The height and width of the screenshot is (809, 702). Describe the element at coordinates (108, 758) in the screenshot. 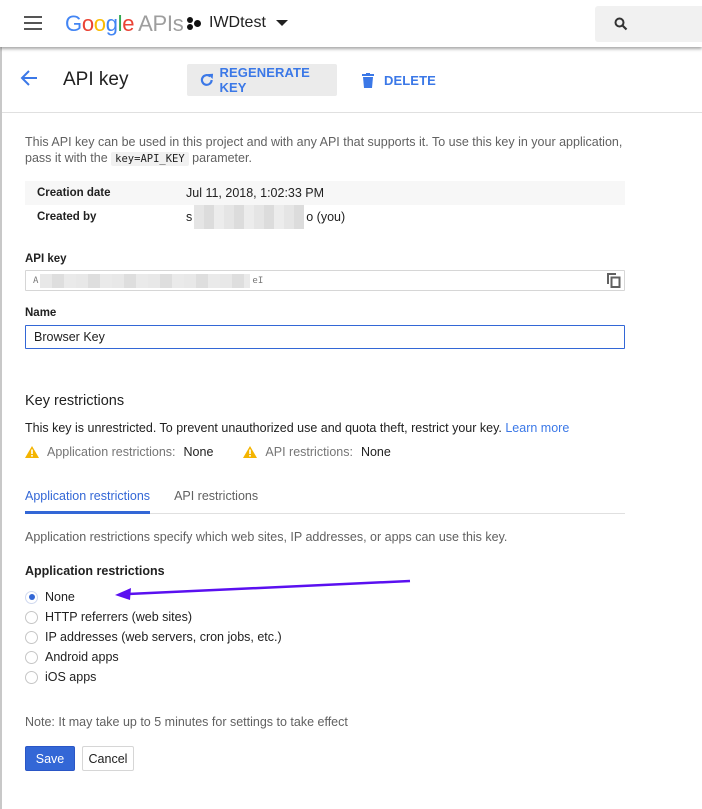

I see `cancel-button: Cancel` at that location.